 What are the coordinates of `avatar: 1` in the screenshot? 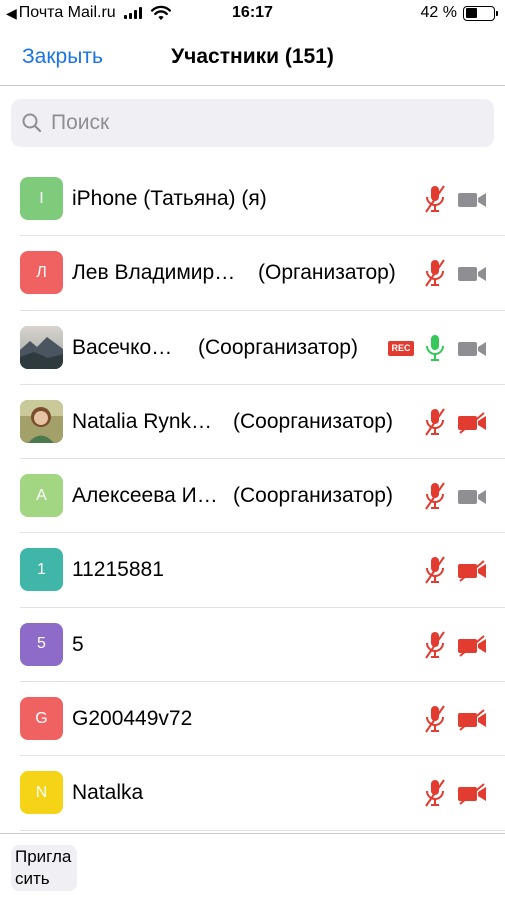 It's located at (41, 570).